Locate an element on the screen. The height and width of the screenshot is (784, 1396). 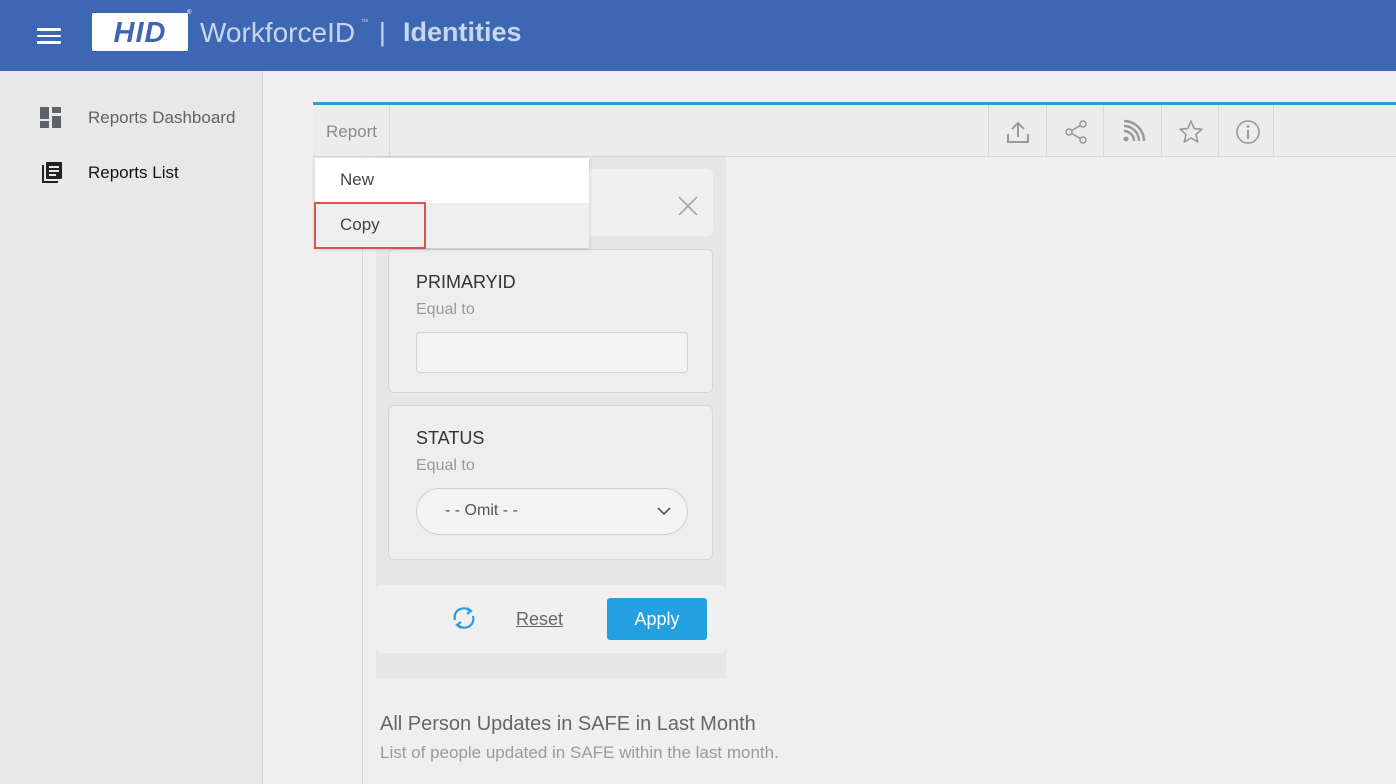
menu-item-label: New is located at coordinates (357, 179).